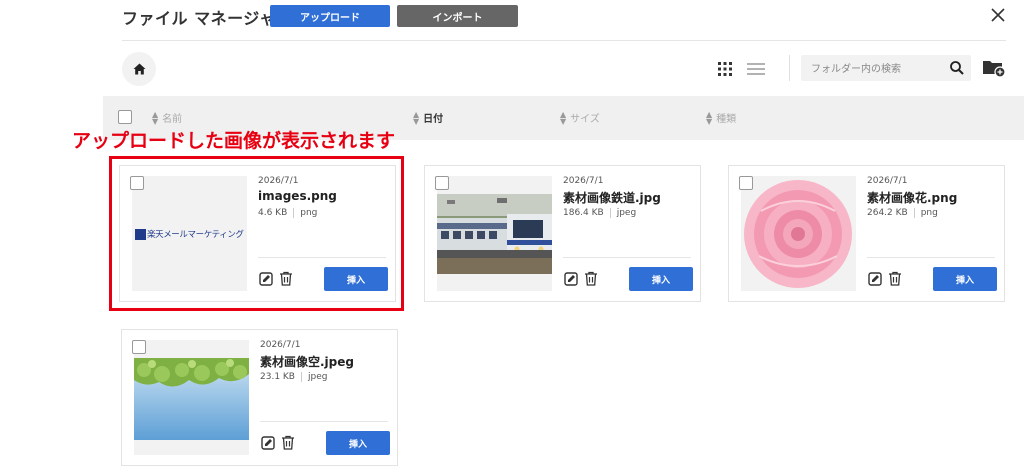 The height and width of the screenshot is (475, 1024). I want to click on toolbar-divider, so click(789, 68).